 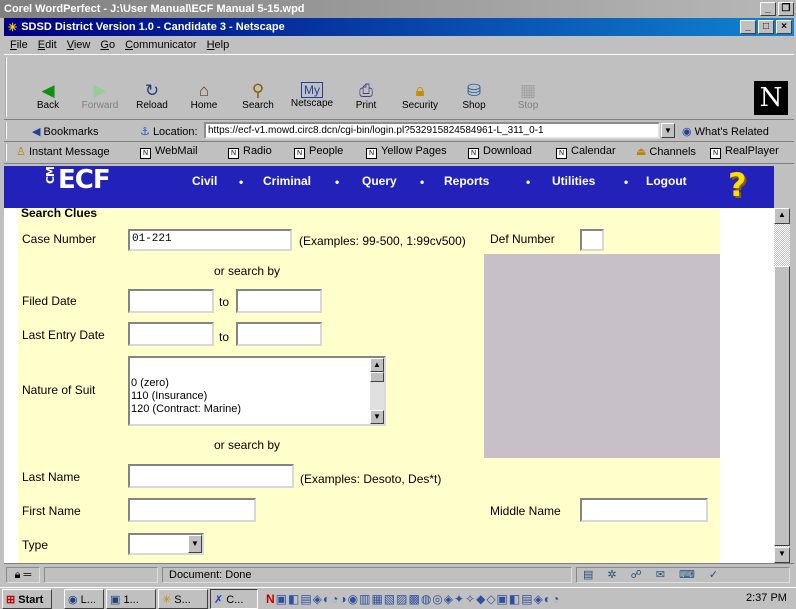 What do you see at coordinates (48, 105) in the screenshot?
I see `back-label: Back` at bounding box center [48, 105].